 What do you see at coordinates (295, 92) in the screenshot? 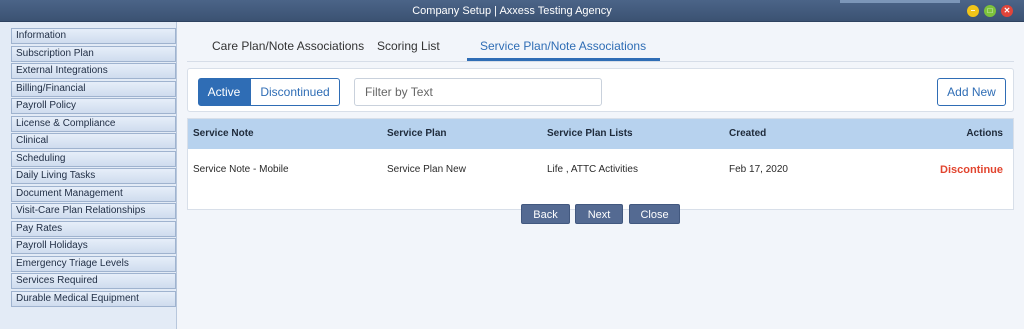
I see `discontinued-toggle-button: Discontinued` at bounding box center [295, 92].